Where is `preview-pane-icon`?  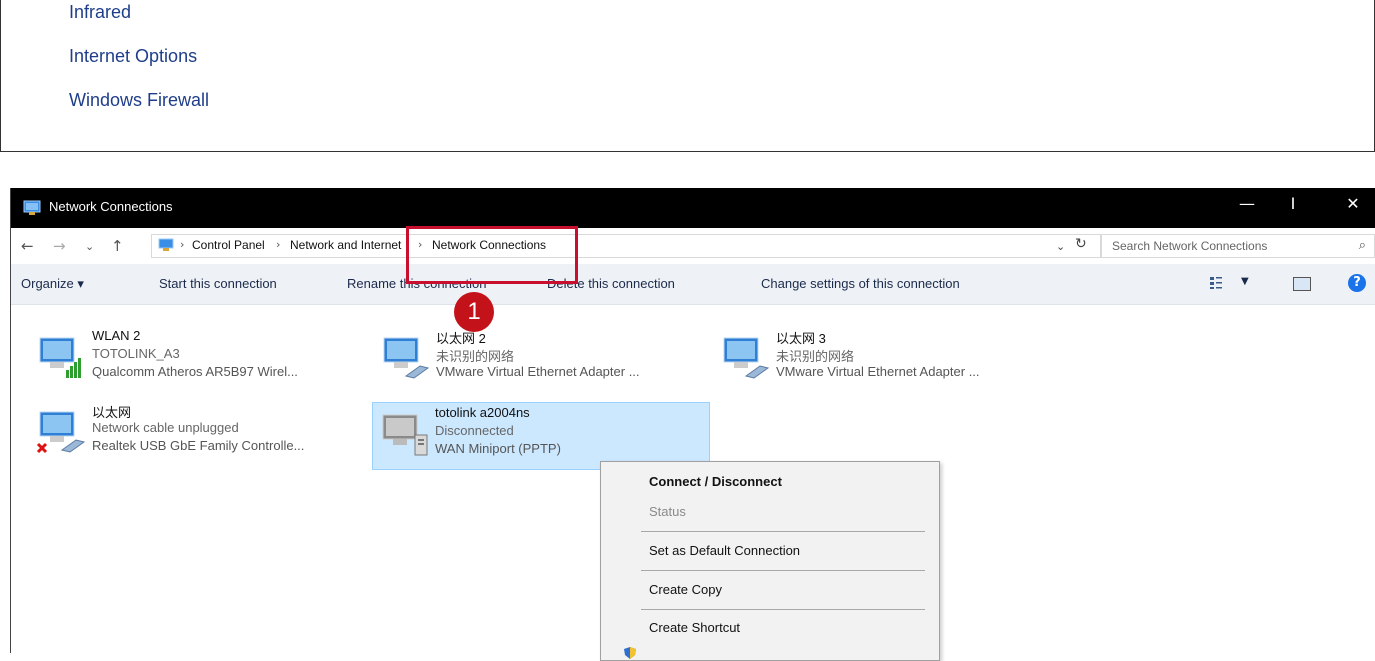
preview-pane-icon is located at coordinates (1302, 284).